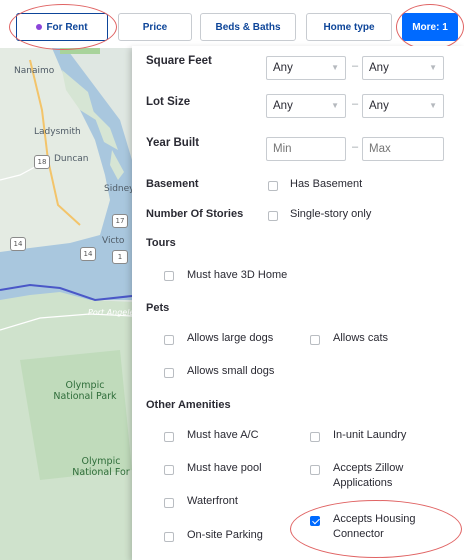 Image resolution: width=464 pixels, height=560 pixels. Describe the element at coordinates (71, 159) in the screenshot. I see `map-label-duncan: Duncan` at that location.